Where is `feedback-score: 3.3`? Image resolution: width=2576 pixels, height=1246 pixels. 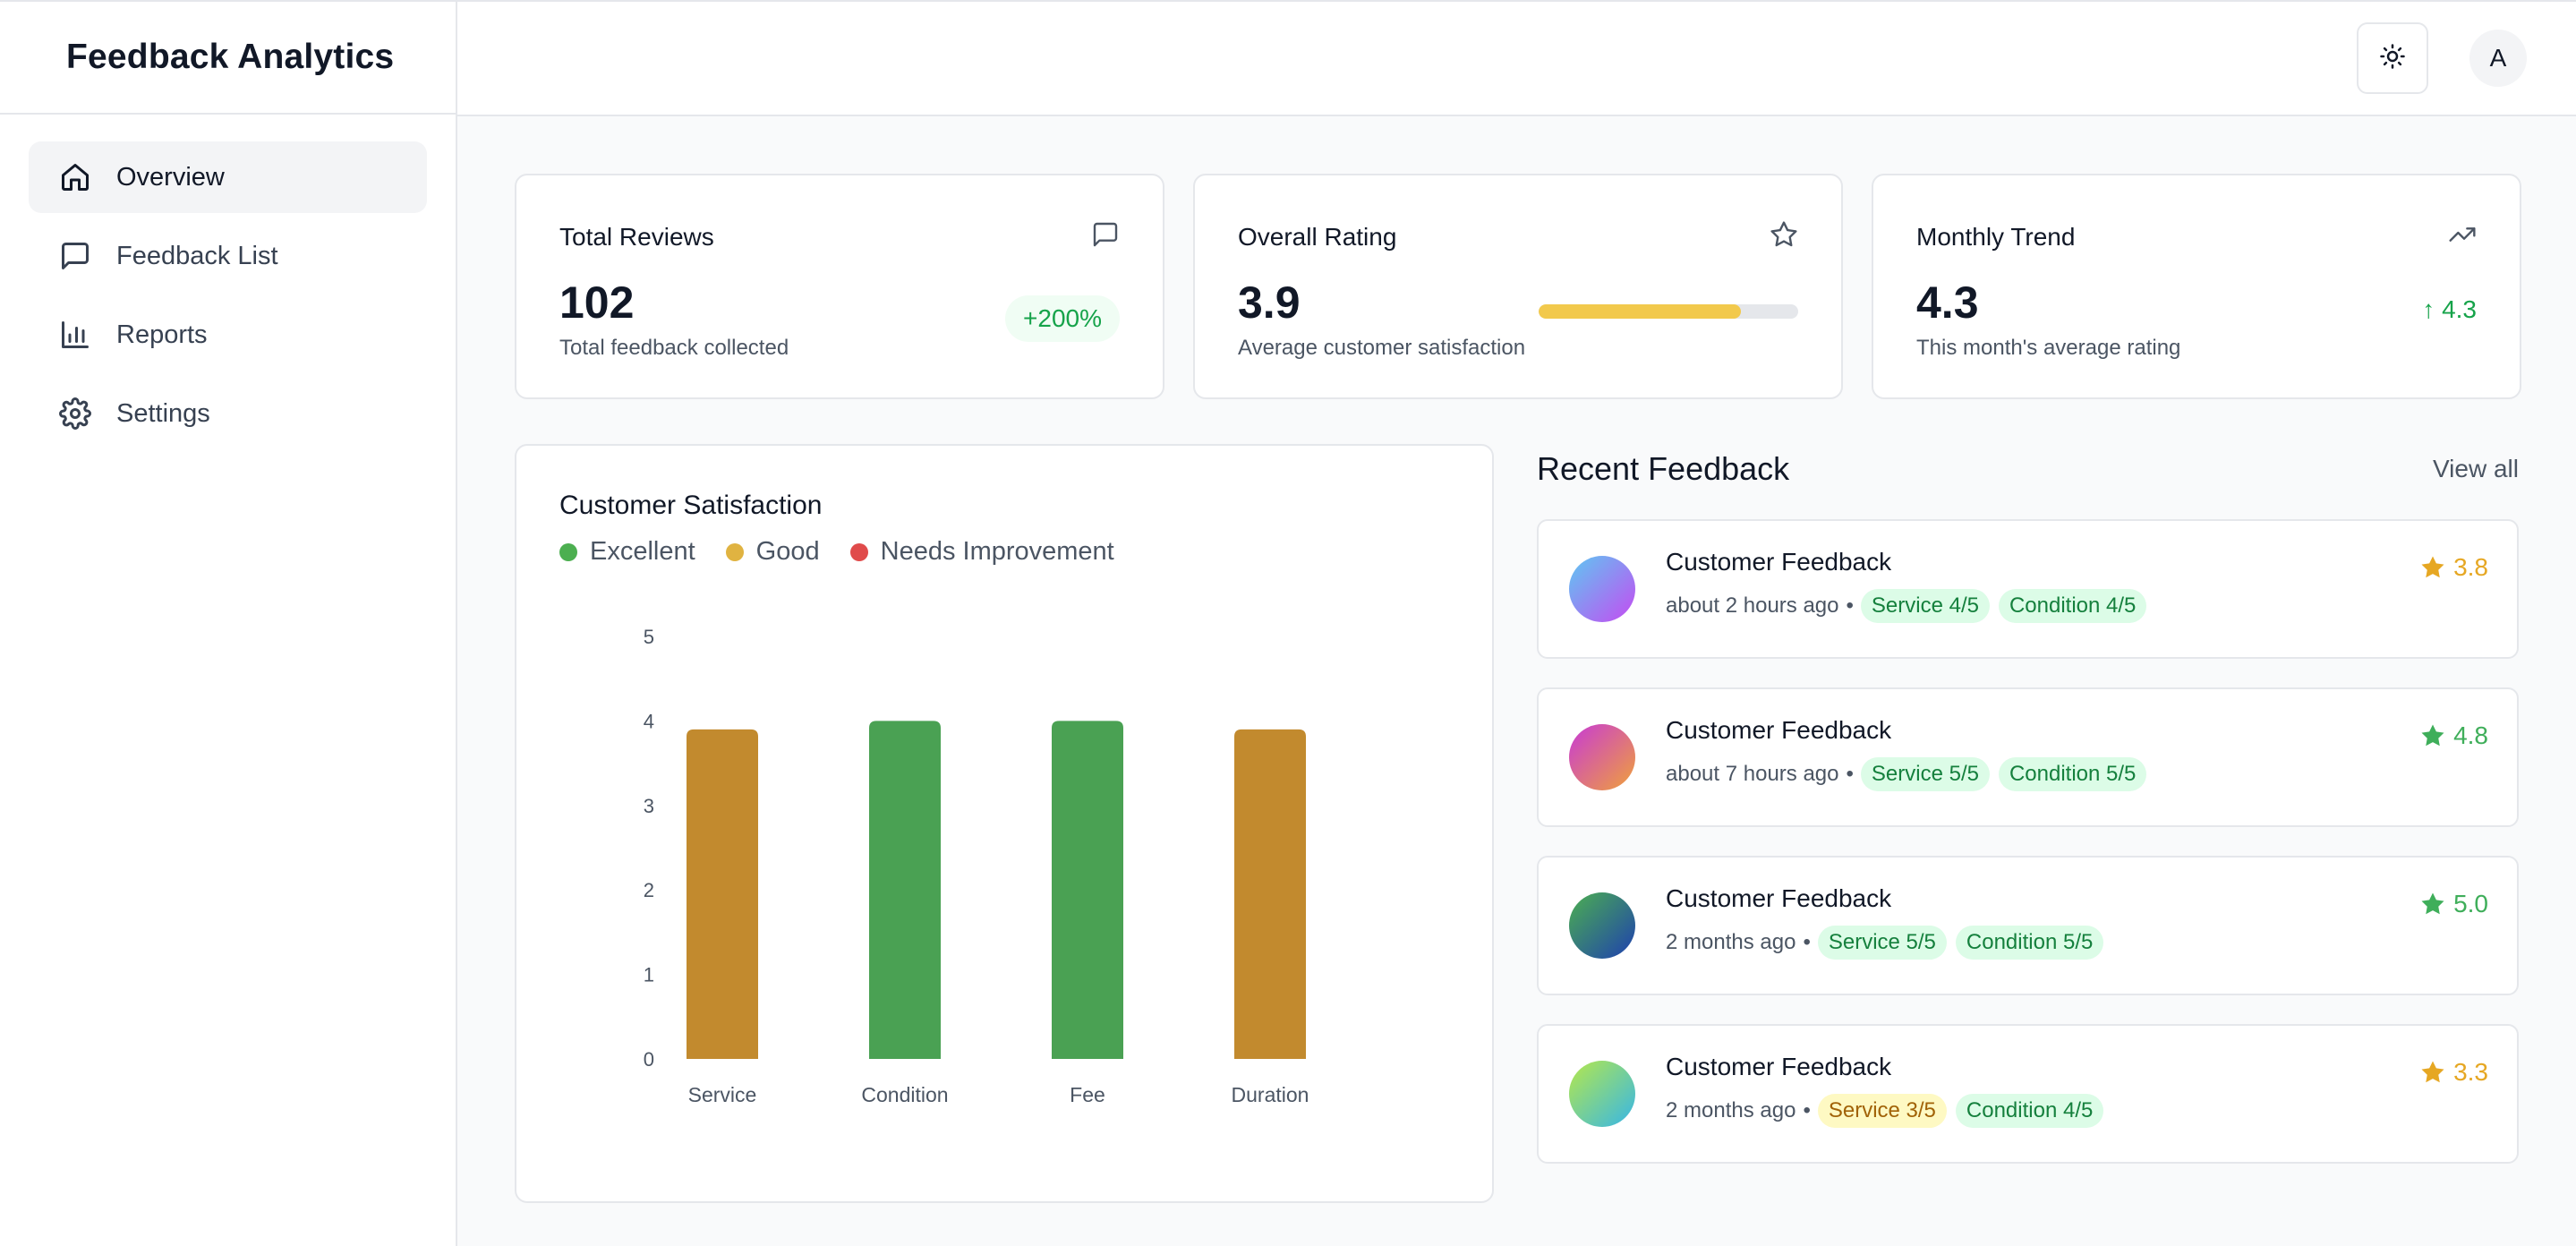 feedback-score: 3.3 is located at coordinates (2453, 1072).